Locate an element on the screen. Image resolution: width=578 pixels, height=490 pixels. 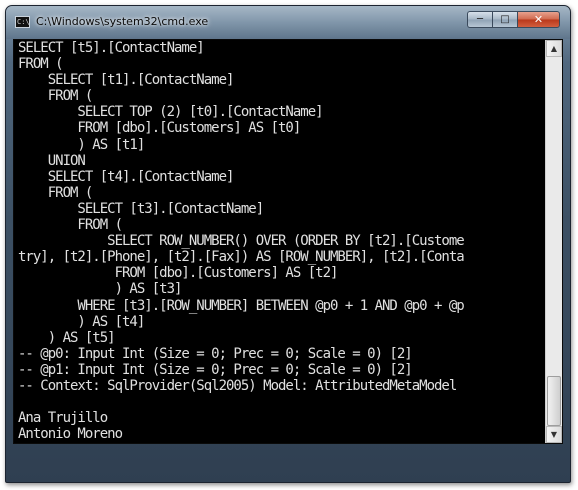
console-line: Ana Trujillo is located at coordinates (63, 418).